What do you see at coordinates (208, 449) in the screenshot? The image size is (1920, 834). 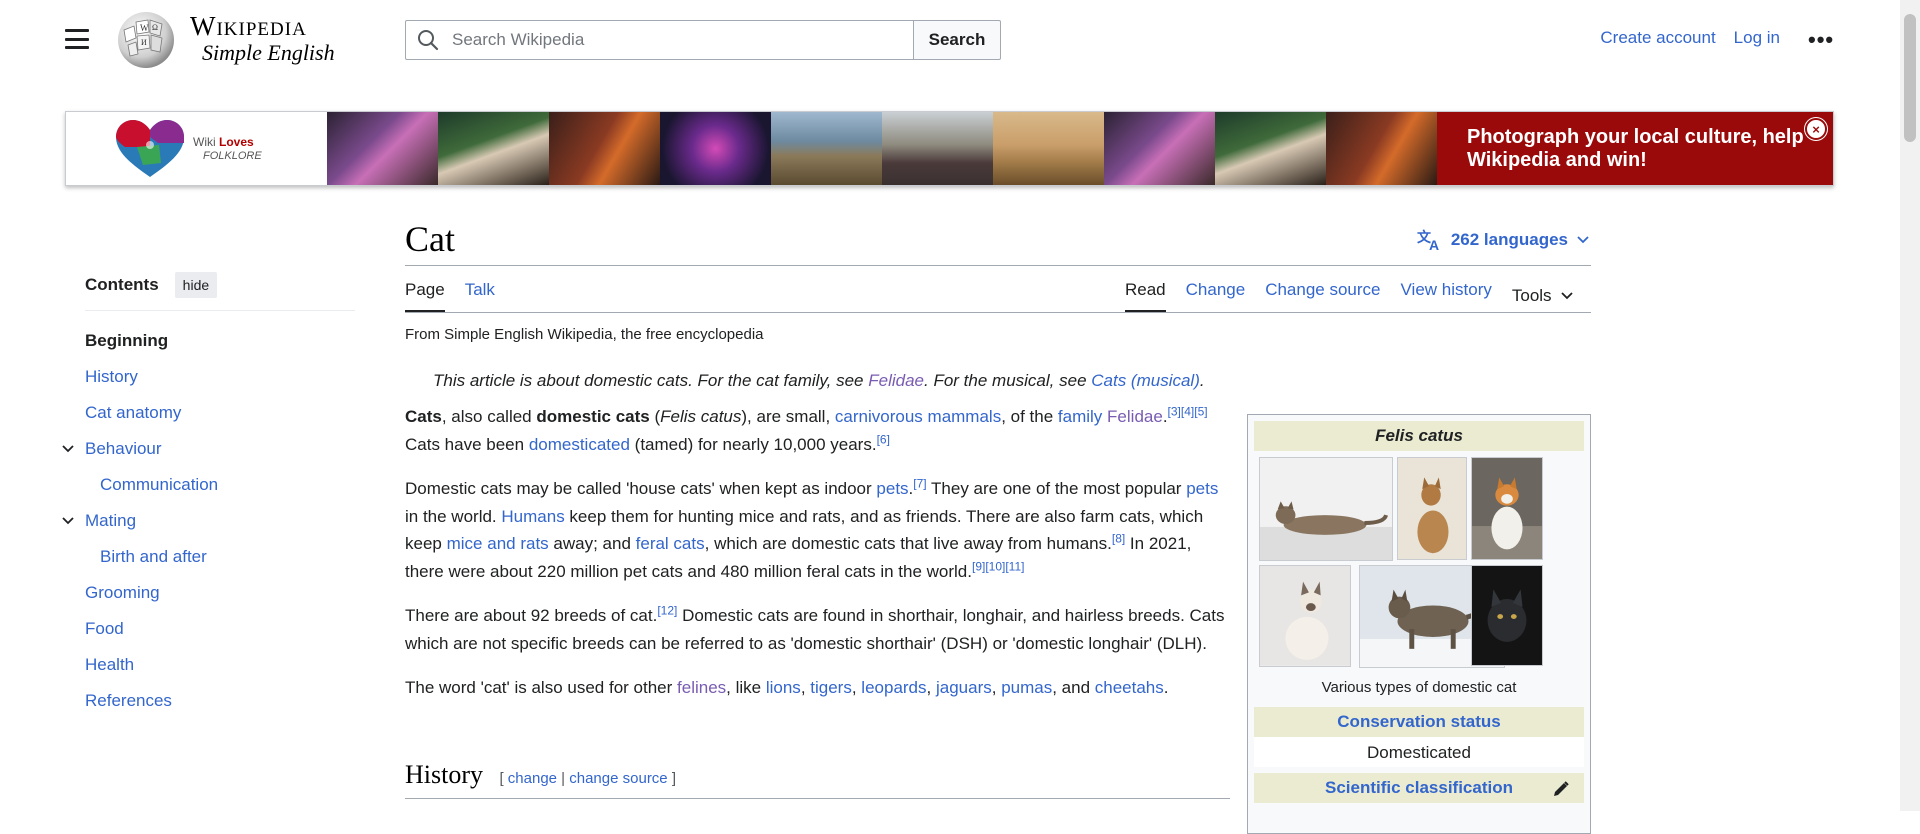 I see `toc-item-behaviour: Behaviour` at bounding box center [208, 449].